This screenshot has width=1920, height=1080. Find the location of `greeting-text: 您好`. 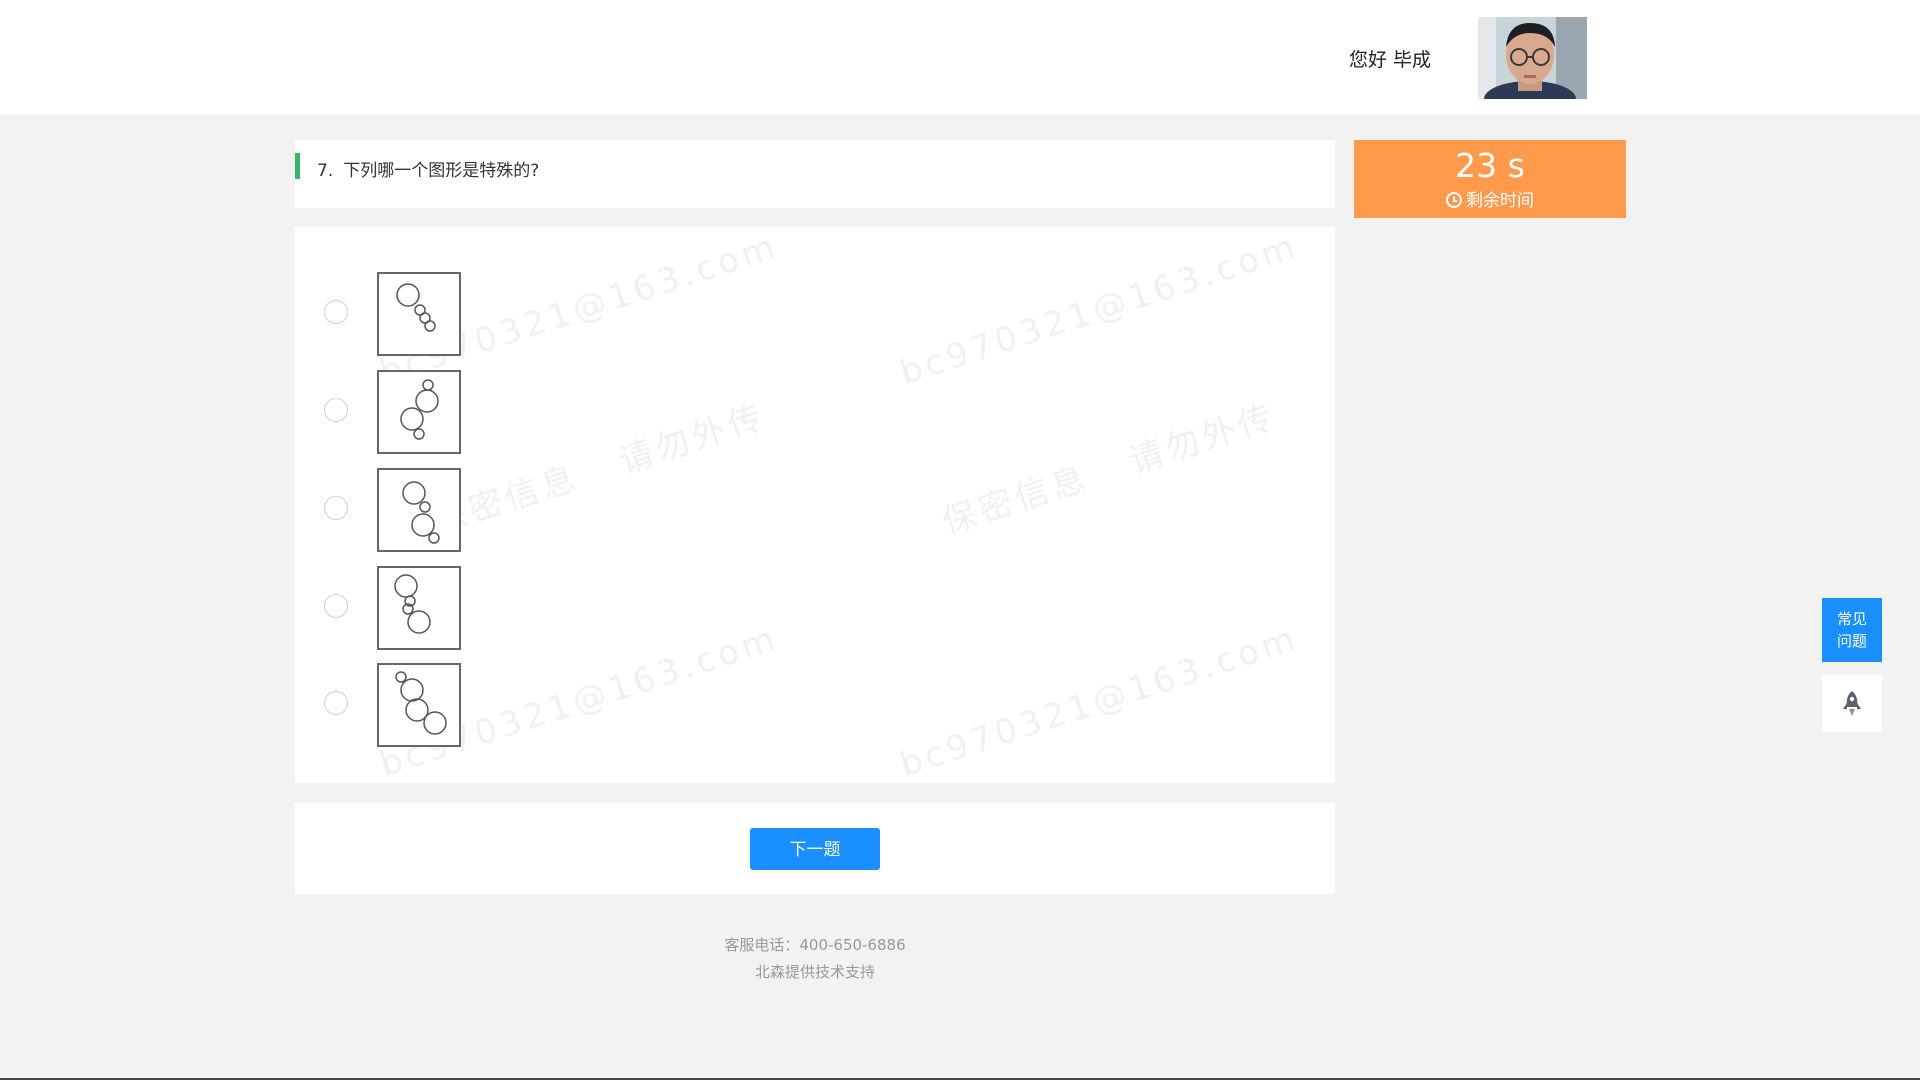

greeting-text: 您好 is located at coordinates (1368, 60).